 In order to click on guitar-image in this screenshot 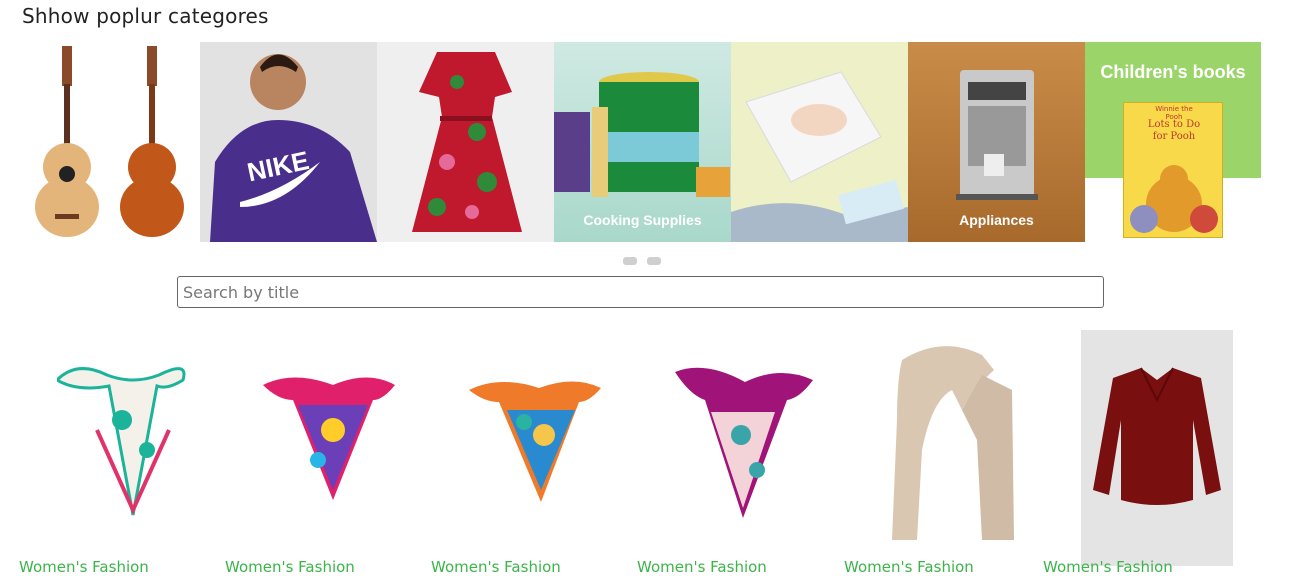, I will do `click(109, 141)`.